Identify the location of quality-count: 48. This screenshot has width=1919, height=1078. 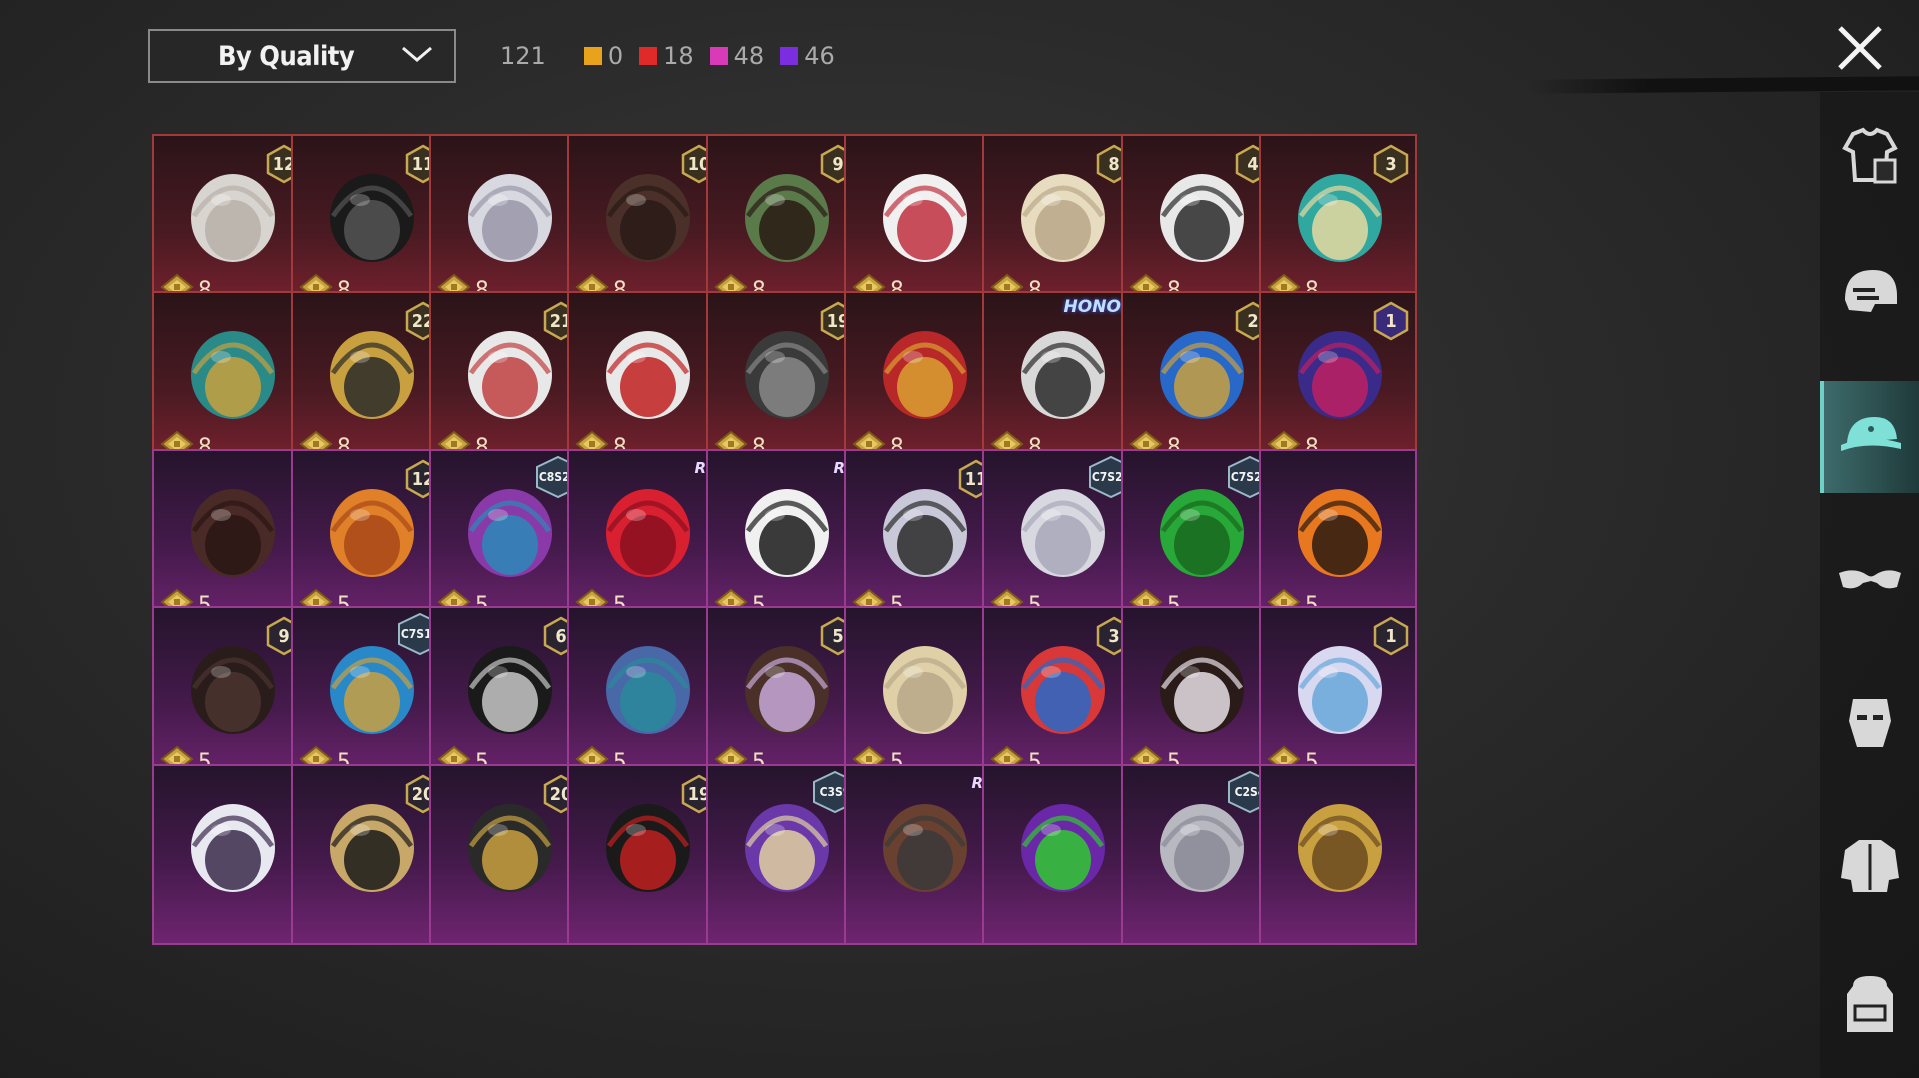
(737, 56).